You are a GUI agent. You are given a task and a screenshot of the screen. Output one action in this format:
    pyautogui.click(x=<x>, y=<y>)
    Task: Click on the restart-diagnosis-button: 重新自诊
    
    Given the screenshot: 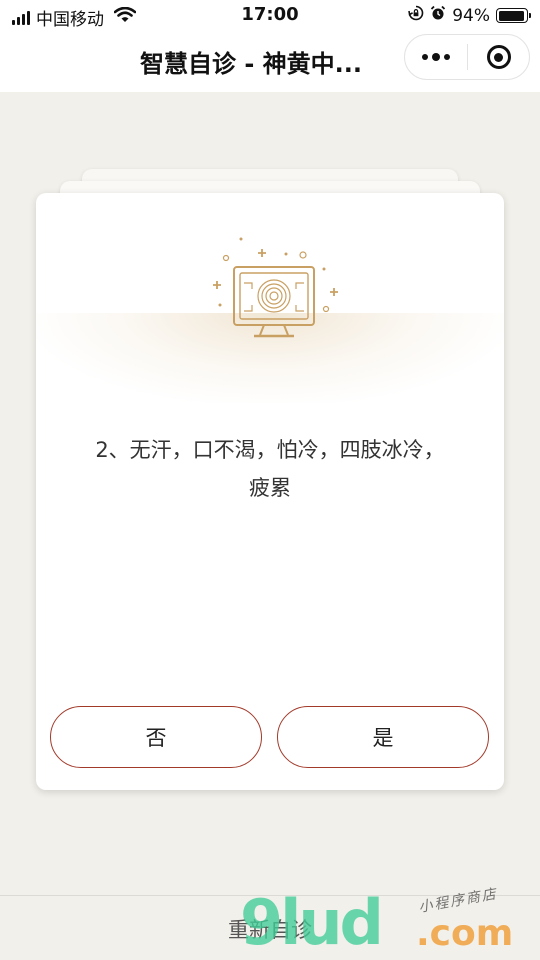 What is the action you would take?
    pyautogui.click(x=270, y=929)
    